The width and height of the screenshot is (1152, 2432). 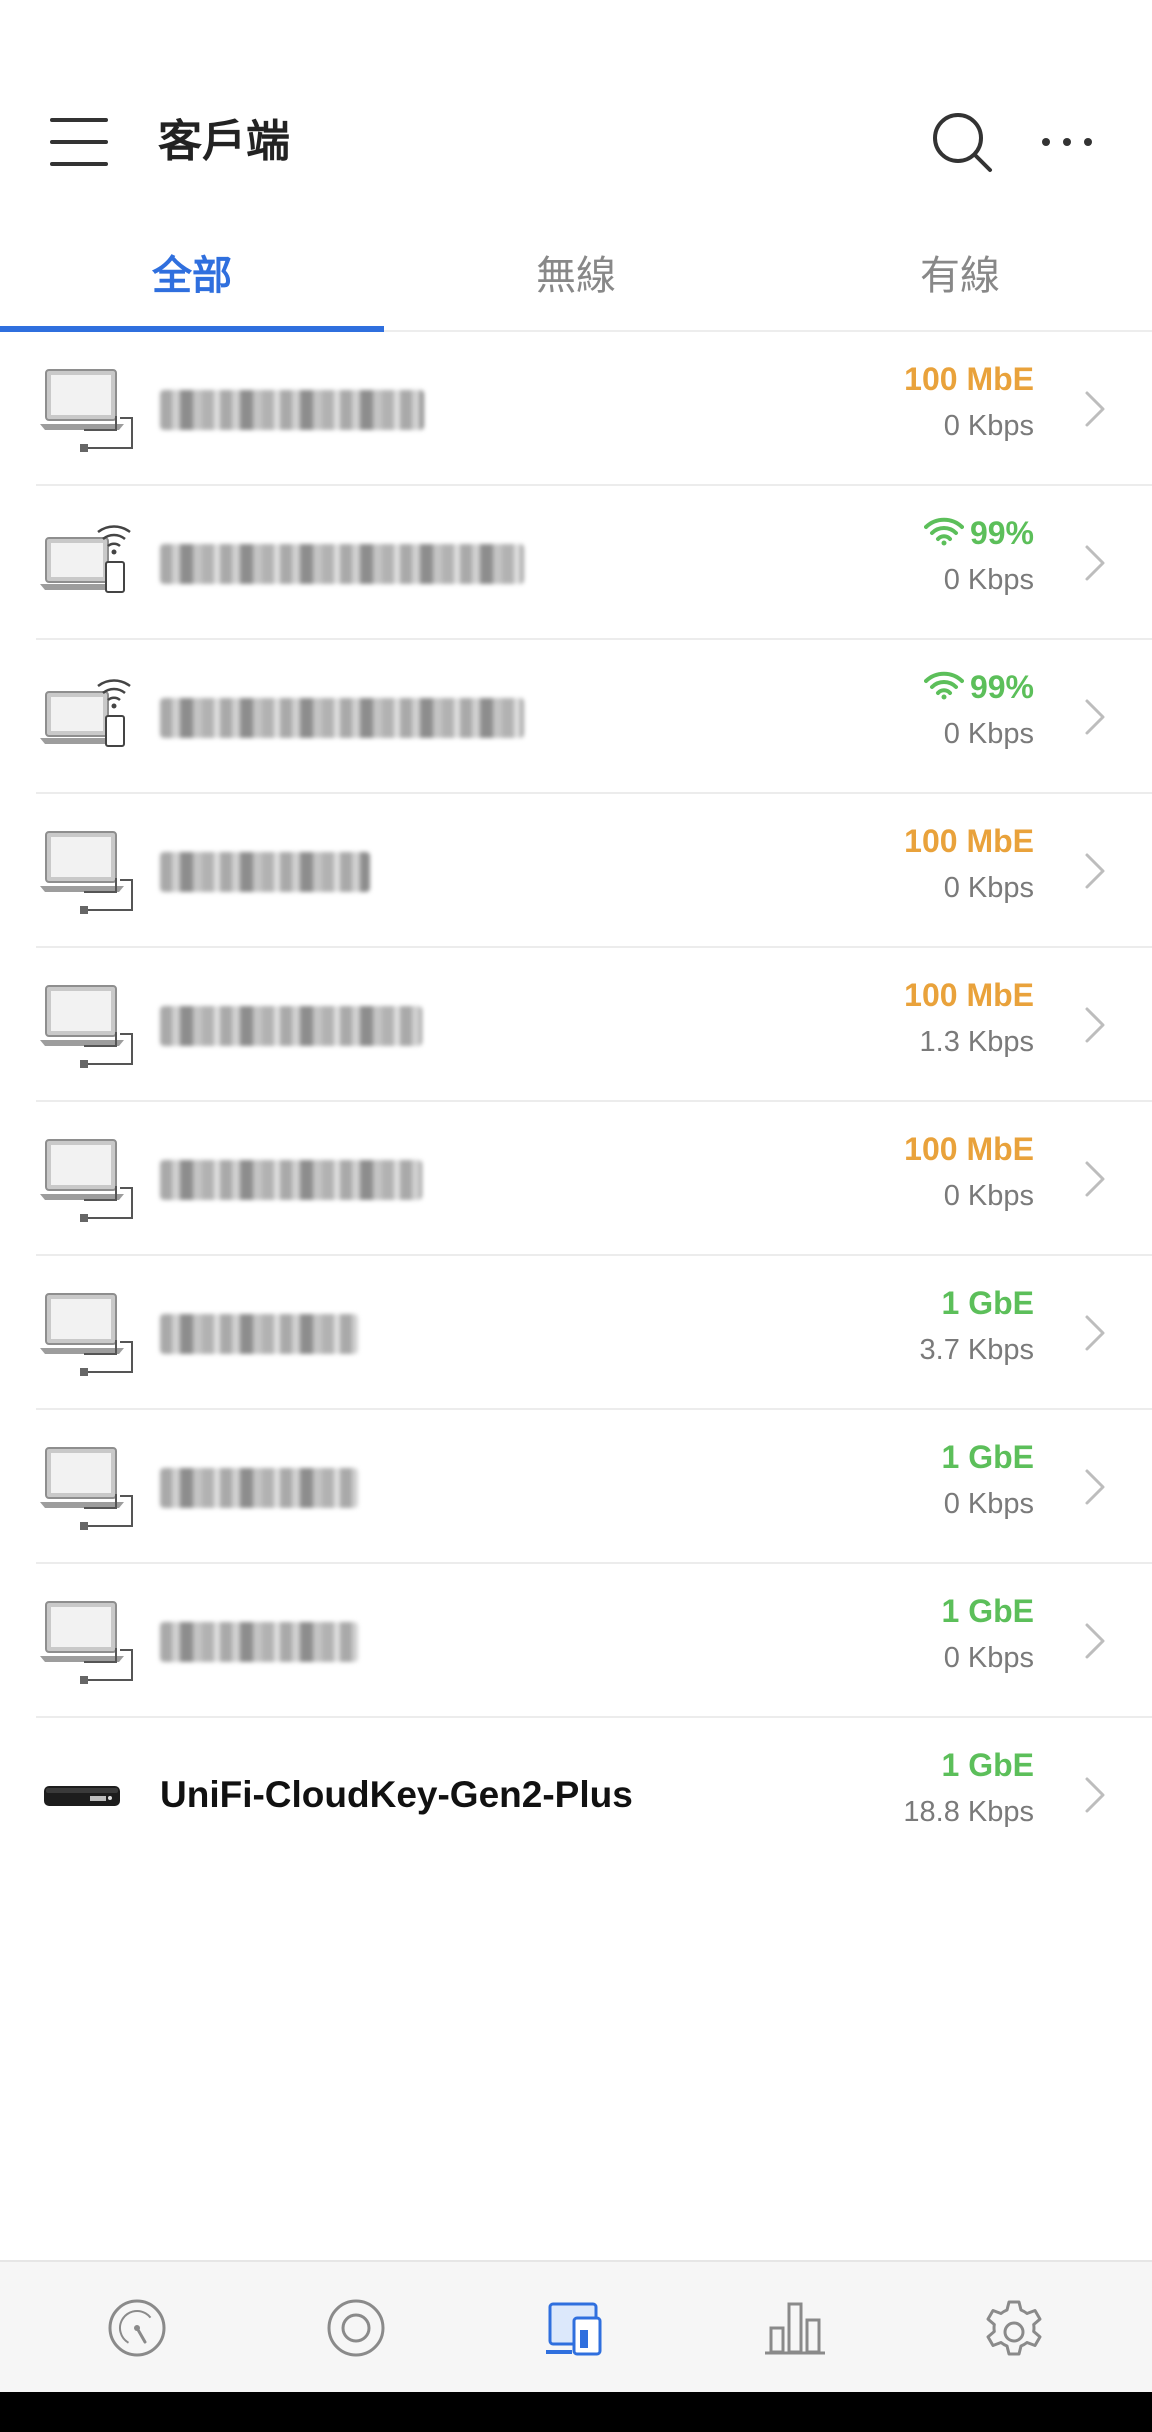 I want to click on clients-icon, so click(x=576, y=2328).